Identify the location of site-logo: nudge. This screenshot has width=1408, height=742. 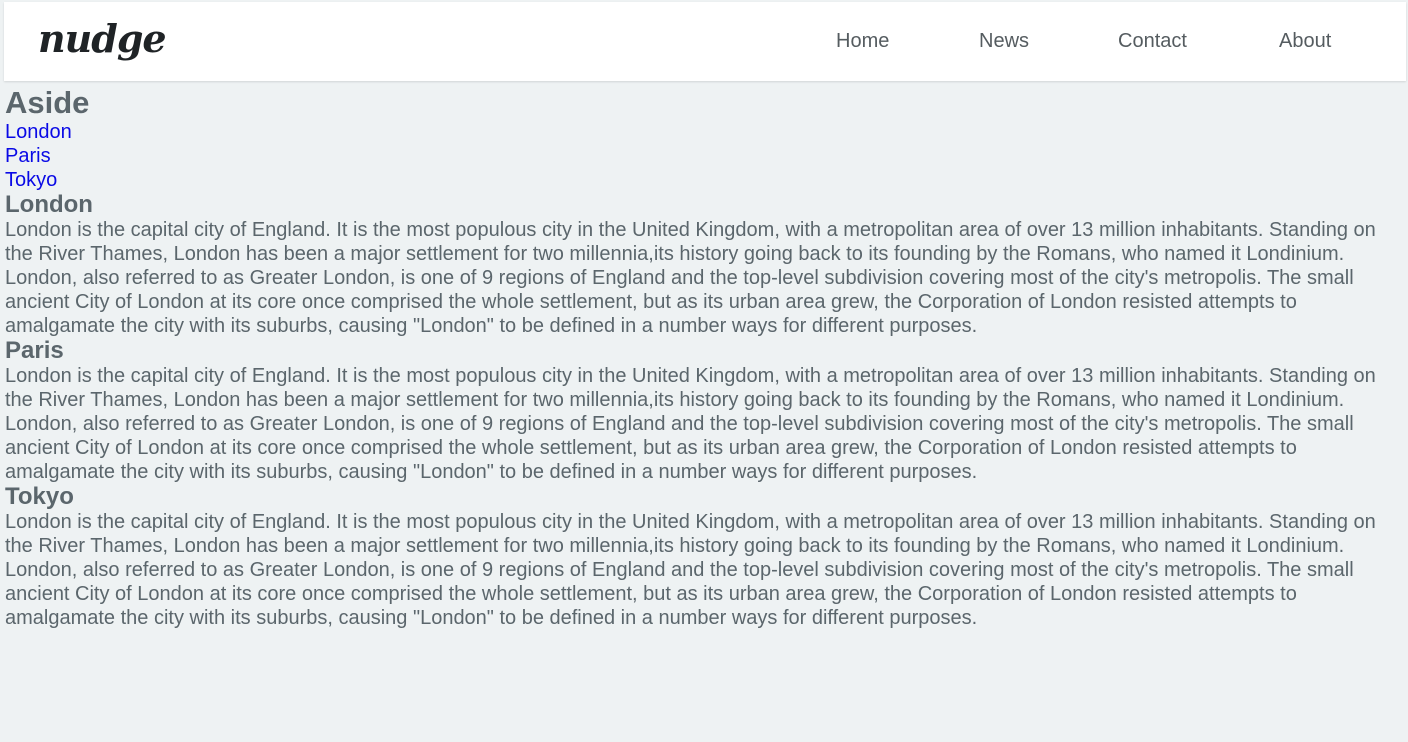
(102, 39).